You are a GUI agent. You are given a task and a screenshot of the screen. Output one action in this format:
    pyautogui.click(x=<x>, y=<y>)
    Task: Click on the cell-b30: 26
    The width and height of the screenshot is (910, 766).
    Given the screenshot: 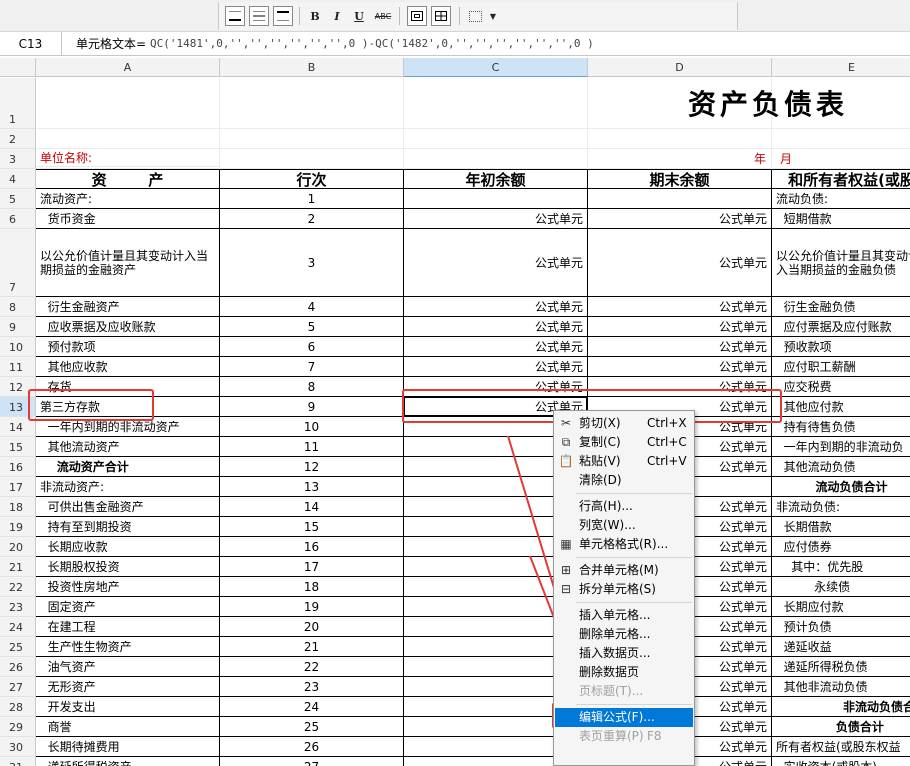 What is the action you would take?
    pyautogui.click(x=312, y=747)
    